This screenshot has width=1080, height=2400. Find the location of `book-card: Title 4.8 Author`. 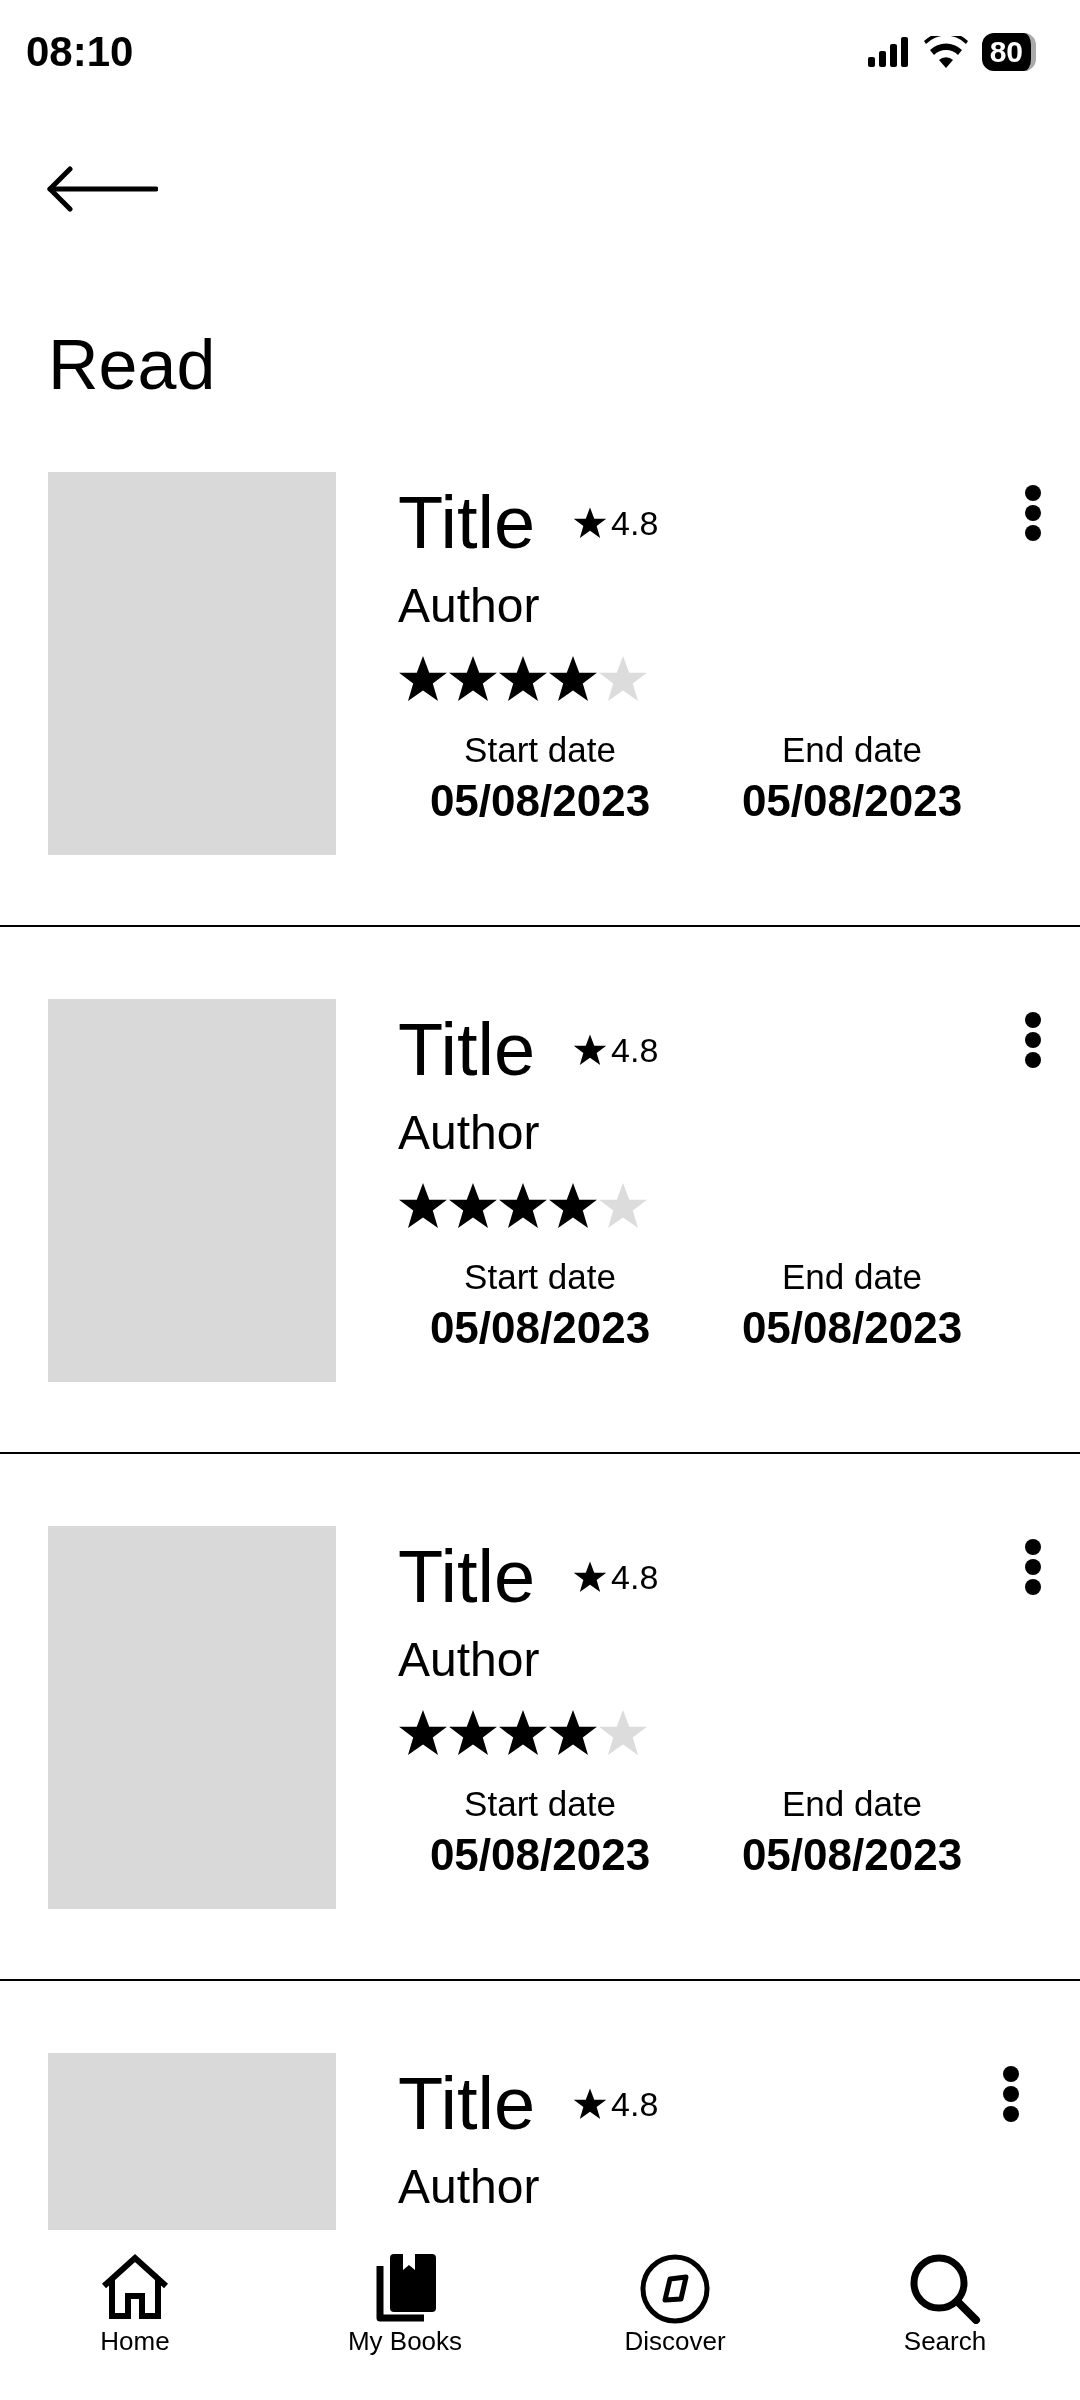

book-card: Title 4.8 Author is located at coordinates (540, 2105).